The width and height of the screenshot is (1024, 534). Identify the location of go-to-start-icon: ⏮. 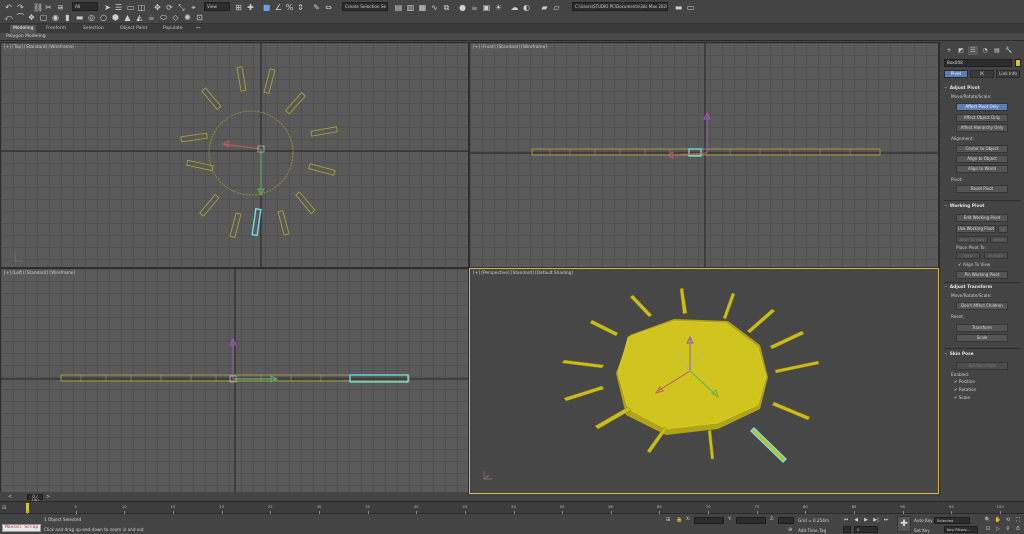
(846, 520).